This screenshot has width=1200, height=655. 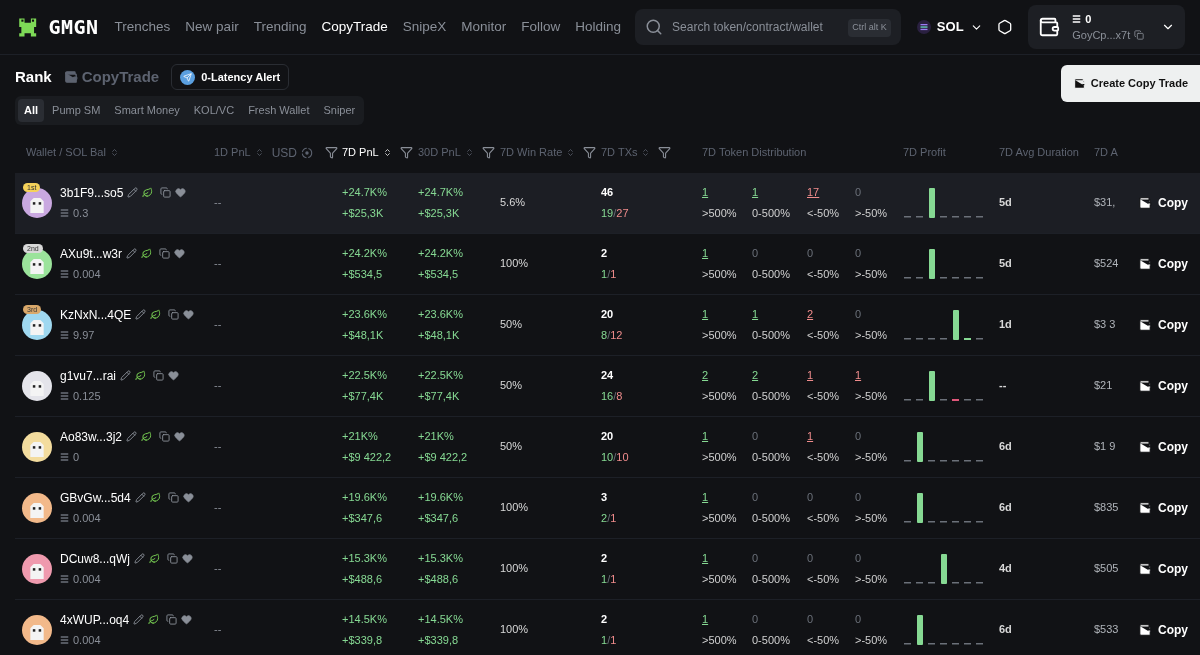 I want to click on chain-selector: SOL, so click(x=949, y=27).